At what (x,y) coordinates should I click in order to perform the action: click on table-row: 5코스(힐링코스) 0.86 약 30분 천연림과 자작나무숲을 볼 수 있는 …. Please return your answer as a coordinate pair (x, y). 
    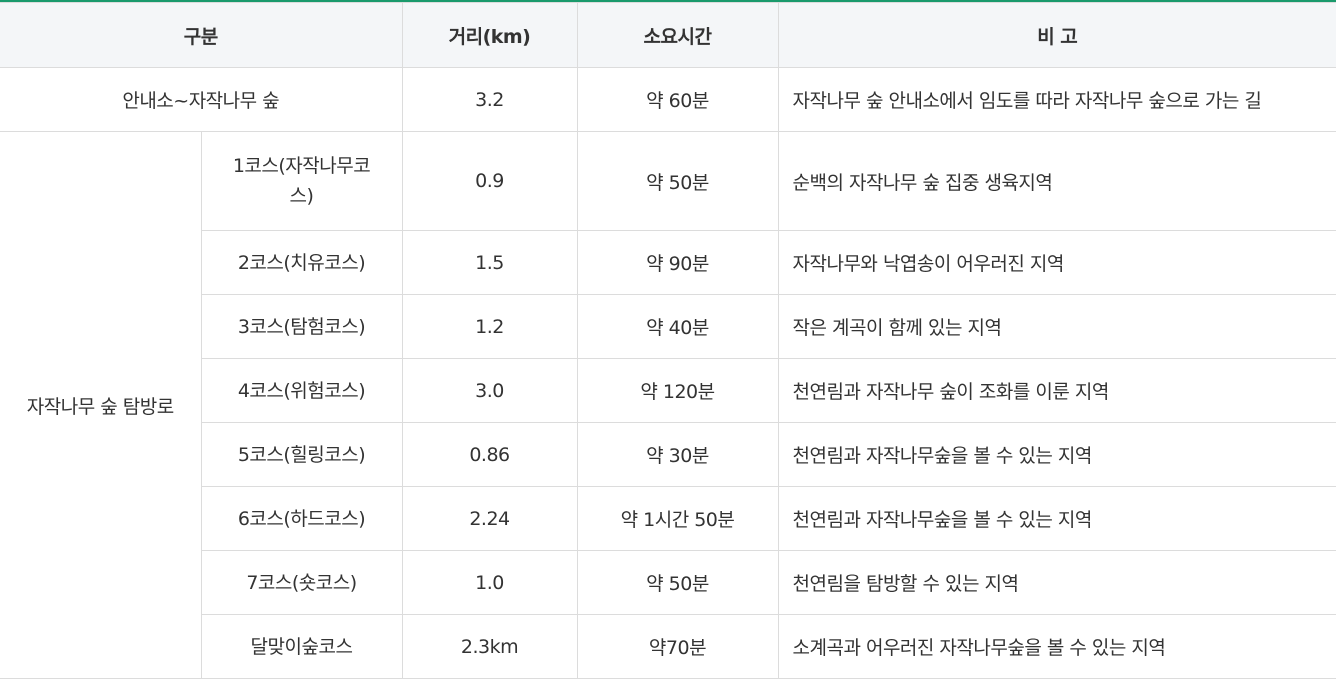
    Looking at the image, I should click on (668, 454).